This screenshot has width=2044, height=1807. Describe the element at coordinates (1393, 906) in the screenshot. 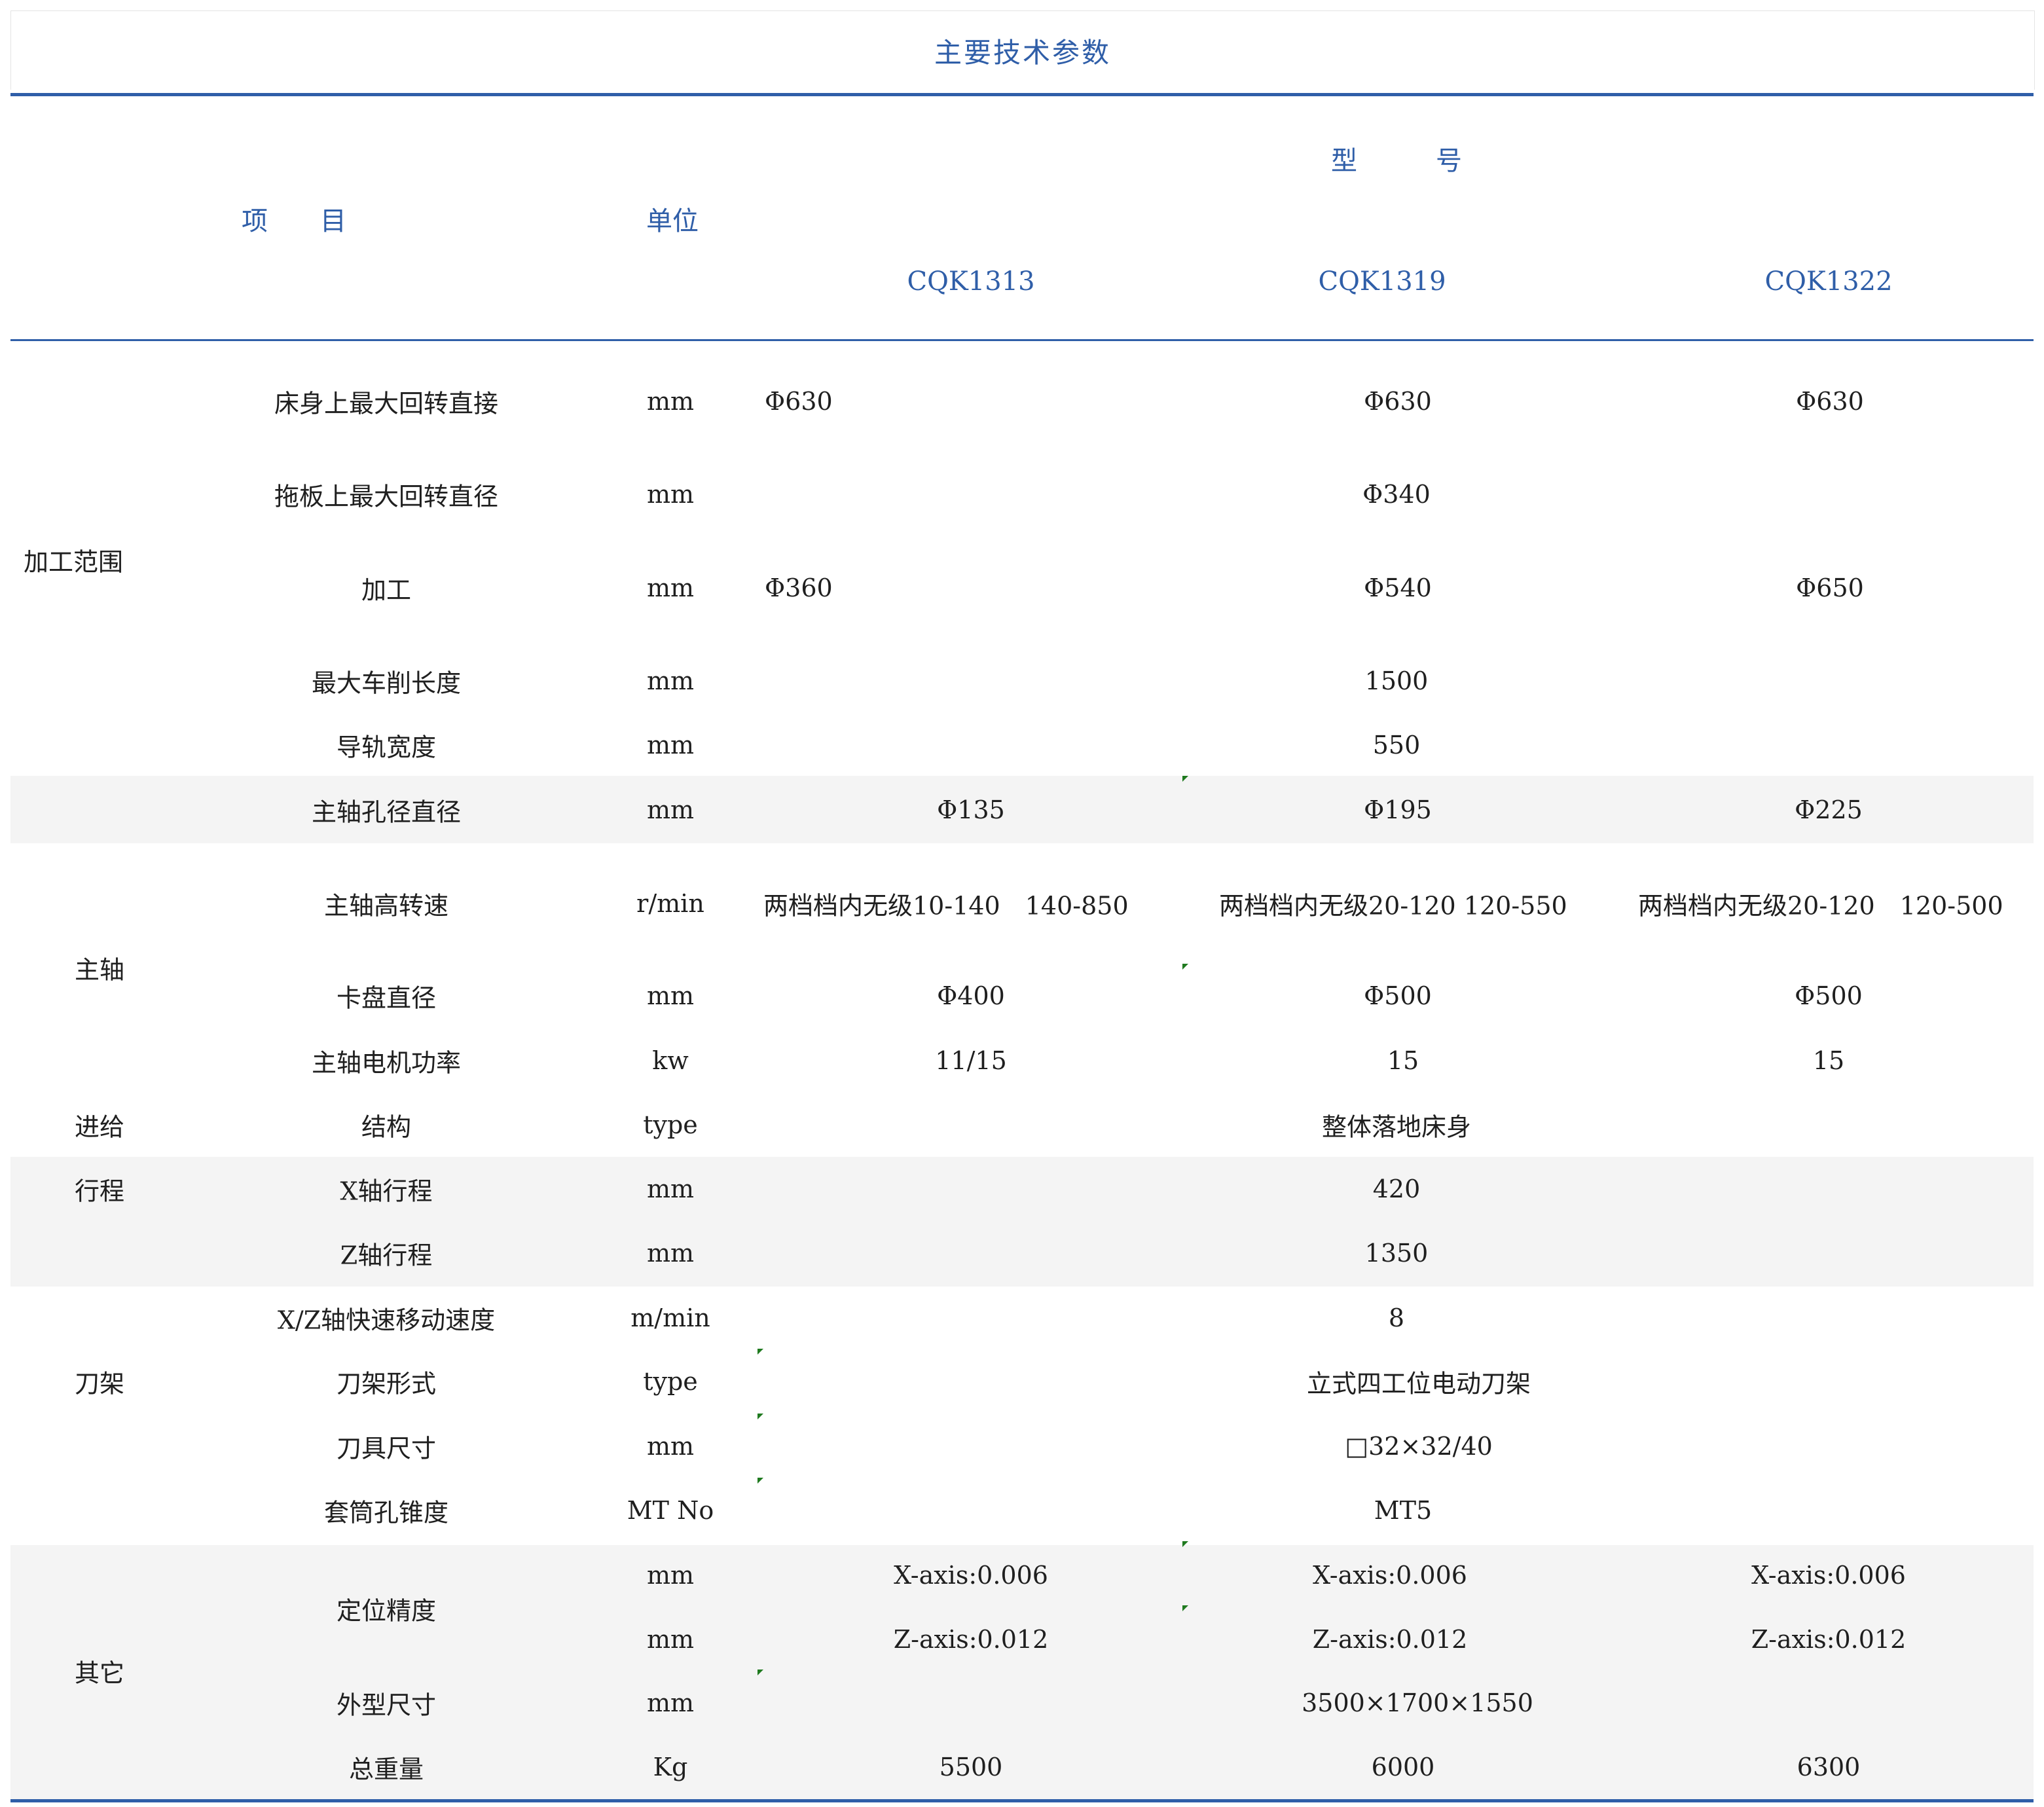

I see `row-value: 两档档内无级20-120 120-550` at that location.